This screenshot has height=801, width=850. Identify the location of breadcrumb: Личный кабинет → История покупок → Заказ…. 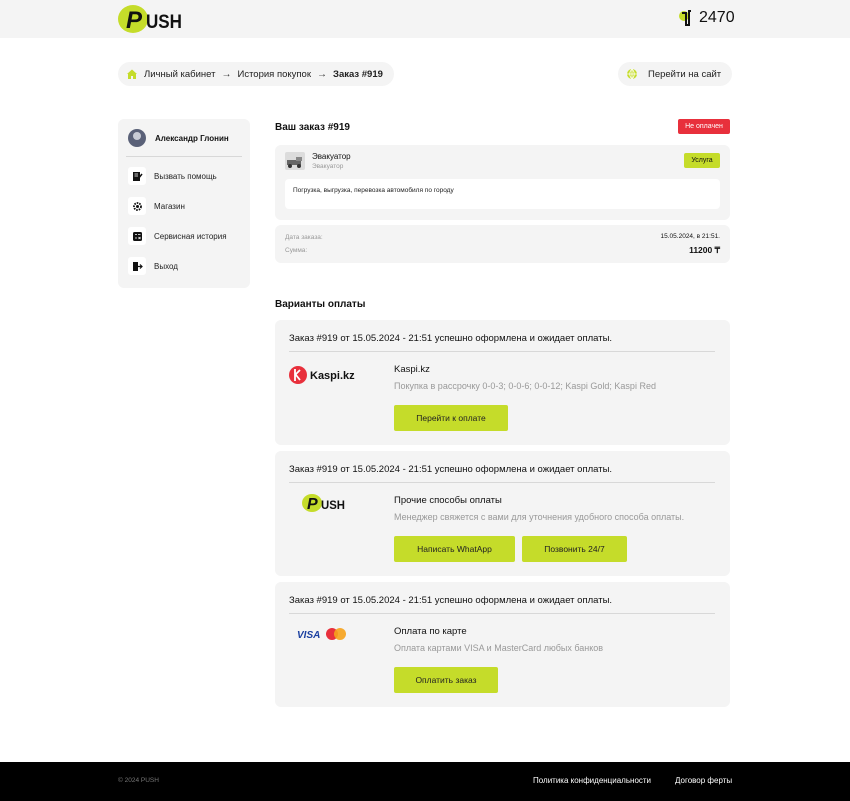
(256, 74).